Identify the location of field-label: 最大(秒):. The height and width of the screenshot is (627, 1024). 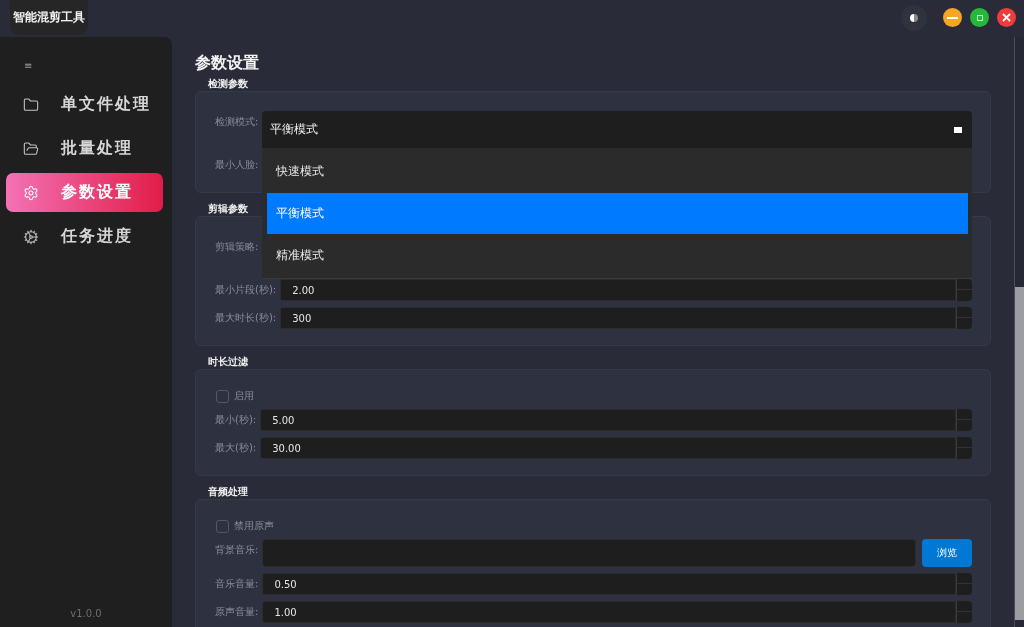
(236, 448).